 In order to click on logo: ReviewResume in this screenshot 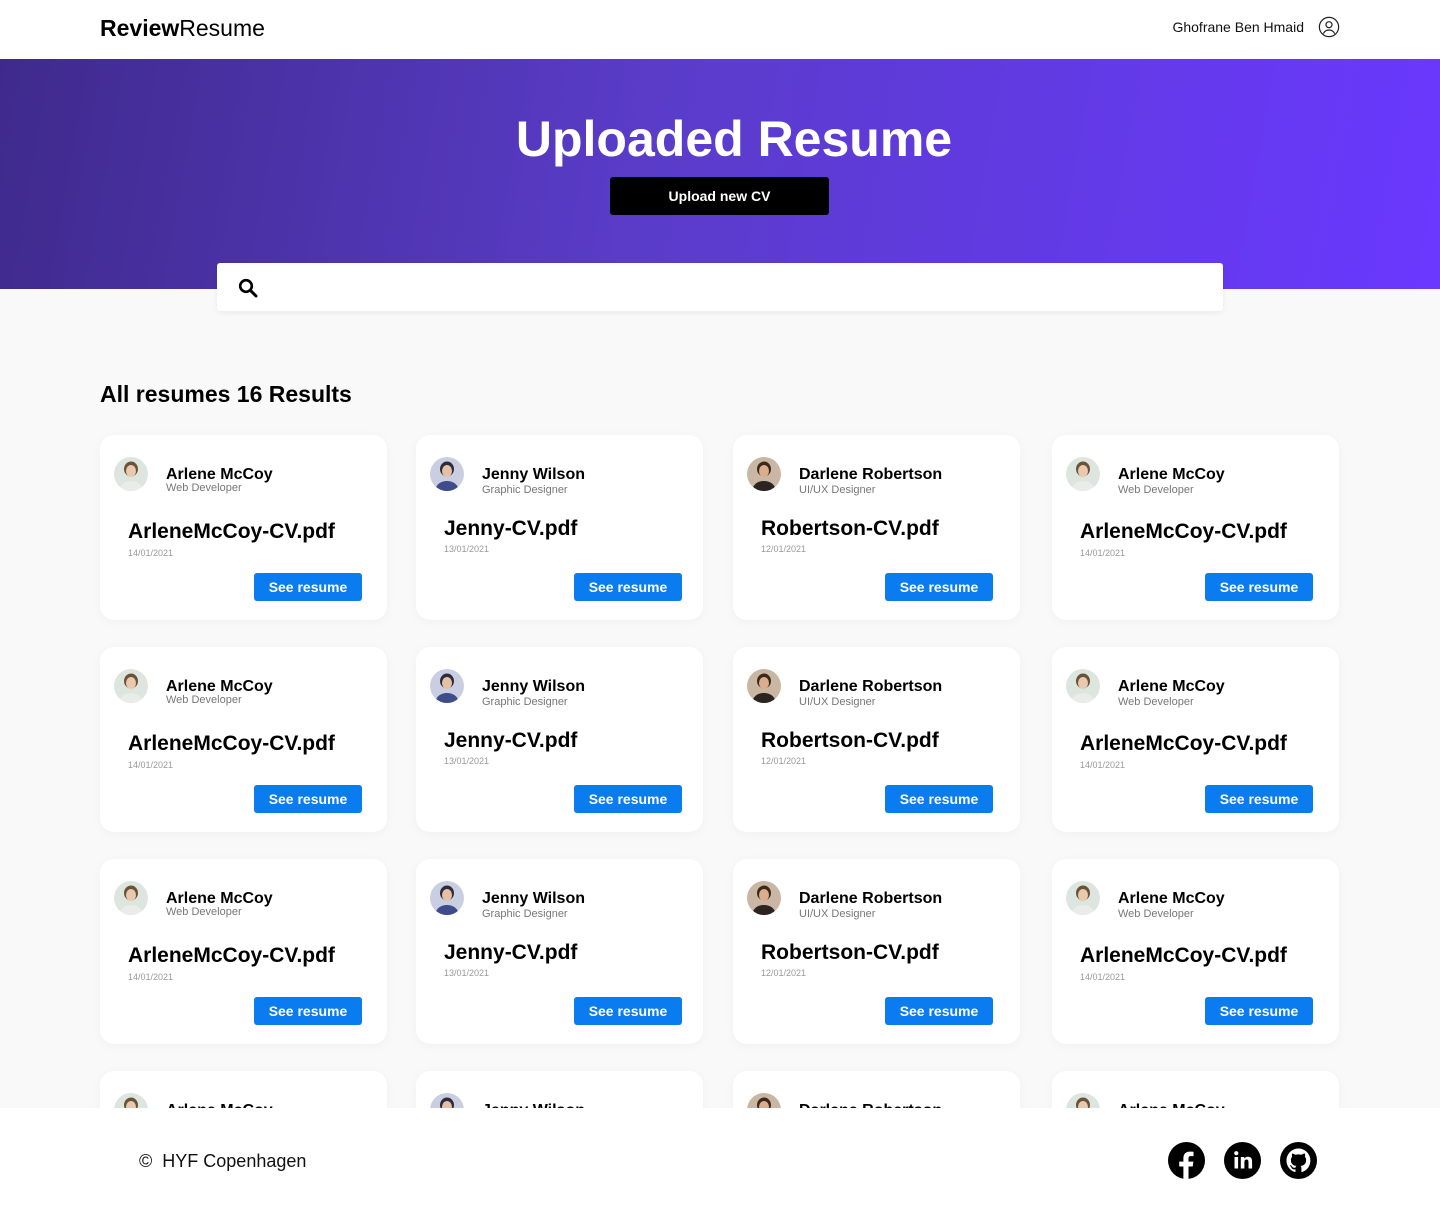, I will do `click(182, 28)`.